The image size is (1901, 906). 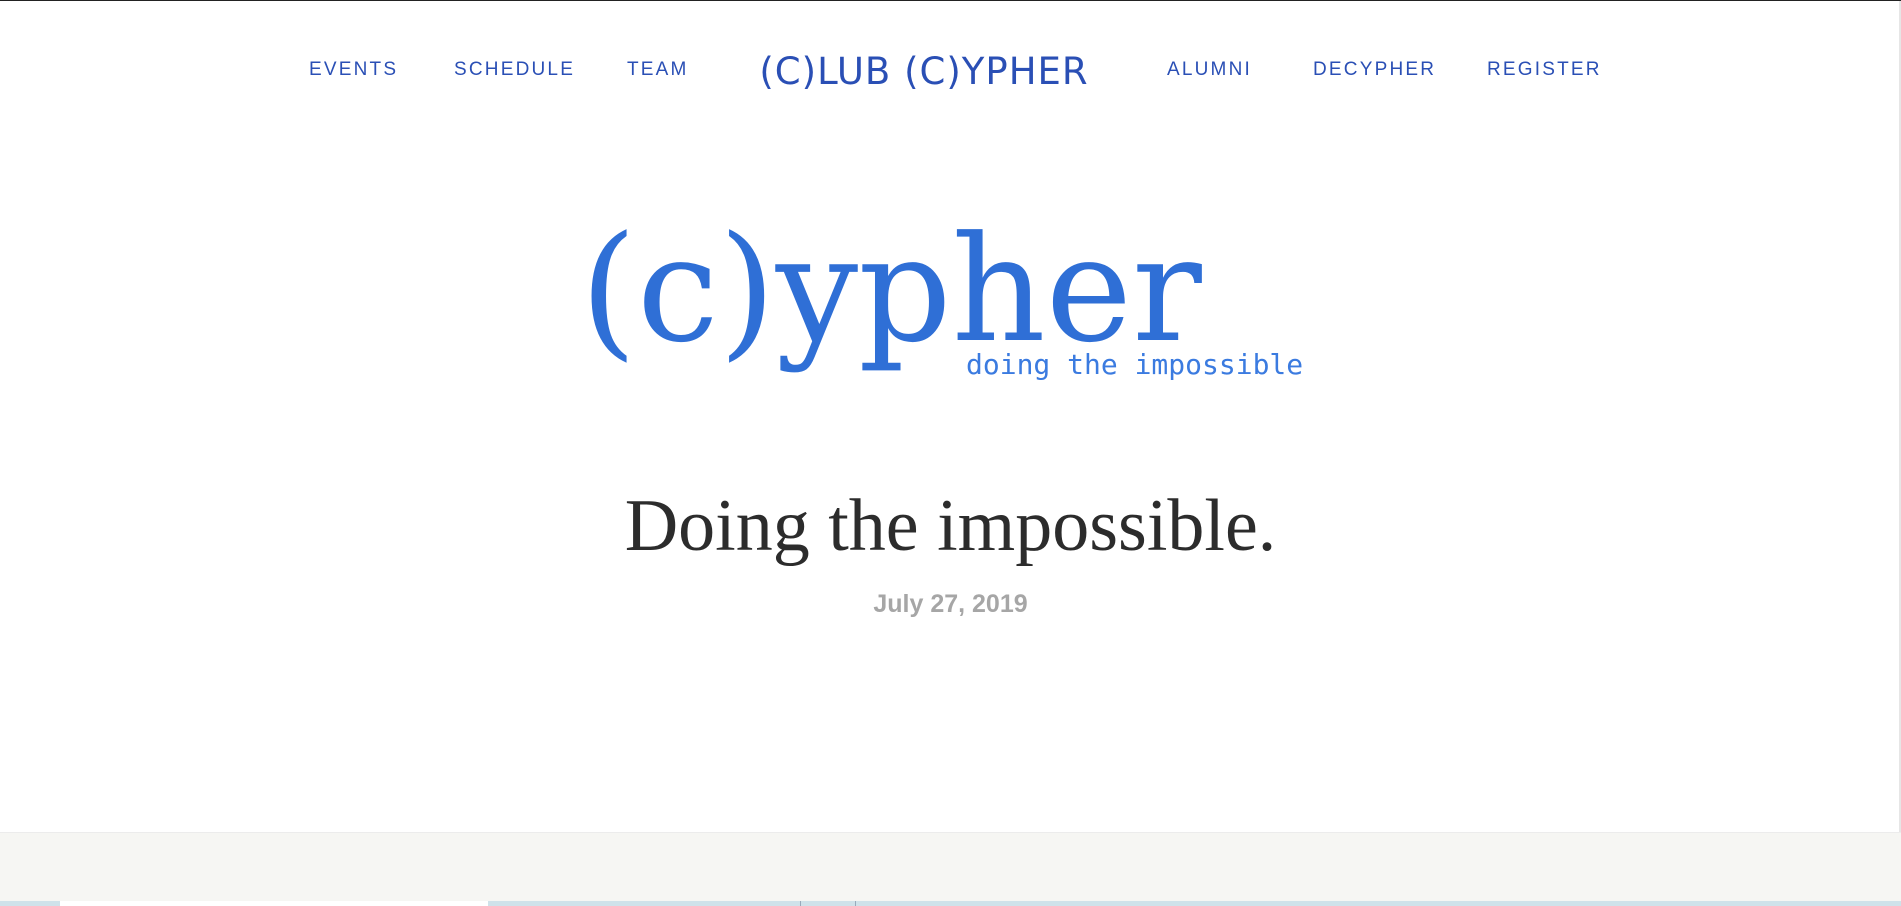 What do you see at coordinates (1135, 364) in the screenshot?
I see `cypher-logo-tagline: doing the impossible` at bounding box center [1135, 364].